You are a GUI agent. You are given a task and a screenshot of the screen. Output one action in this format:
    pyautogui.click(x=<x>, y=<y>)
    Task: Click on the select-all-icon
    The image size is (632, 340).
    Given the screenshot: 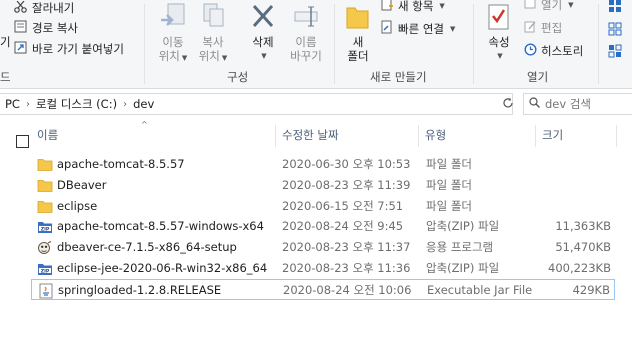 What is the action you would take?
    pyautogui.click(x=615, y=8)
    